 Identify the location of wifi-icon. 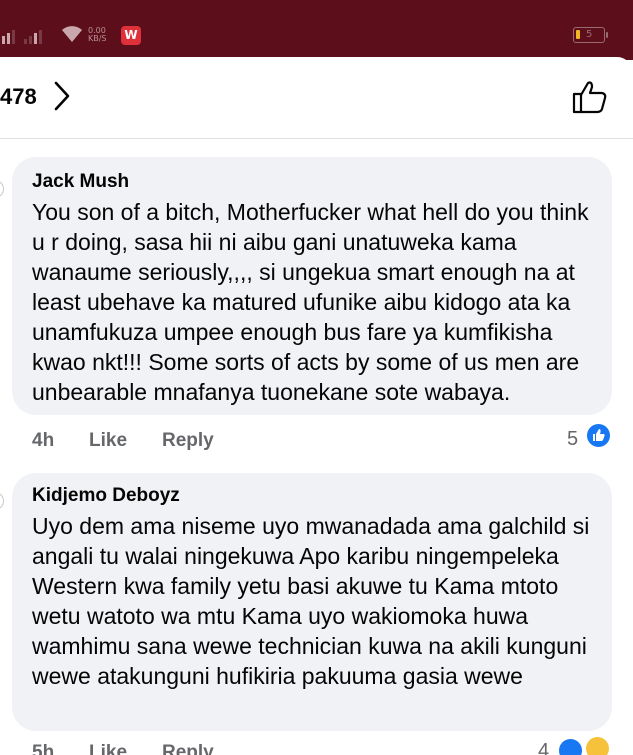
(72, 34).